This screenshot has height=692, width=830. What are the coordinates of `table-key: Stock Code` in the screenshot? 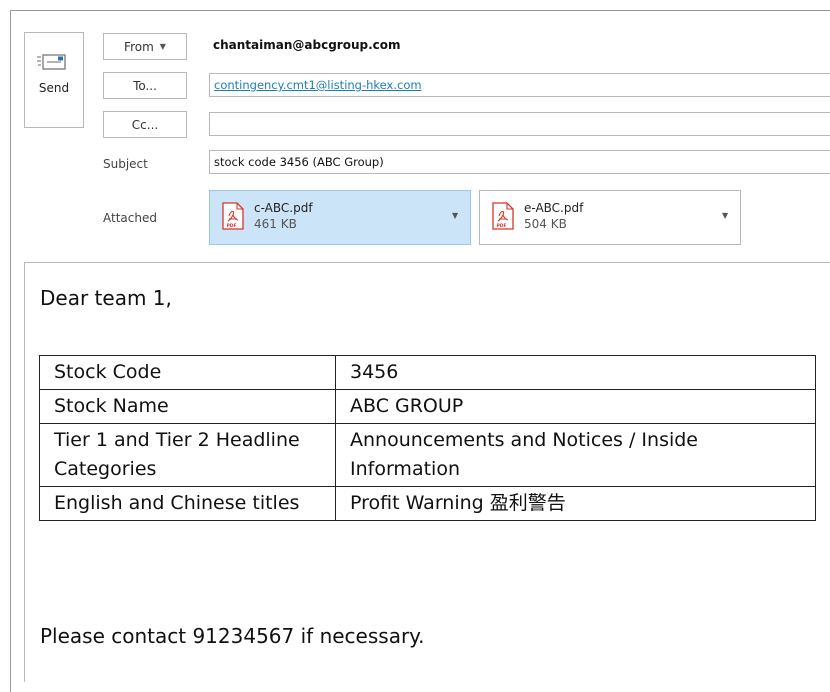 It's located at (187, 372).